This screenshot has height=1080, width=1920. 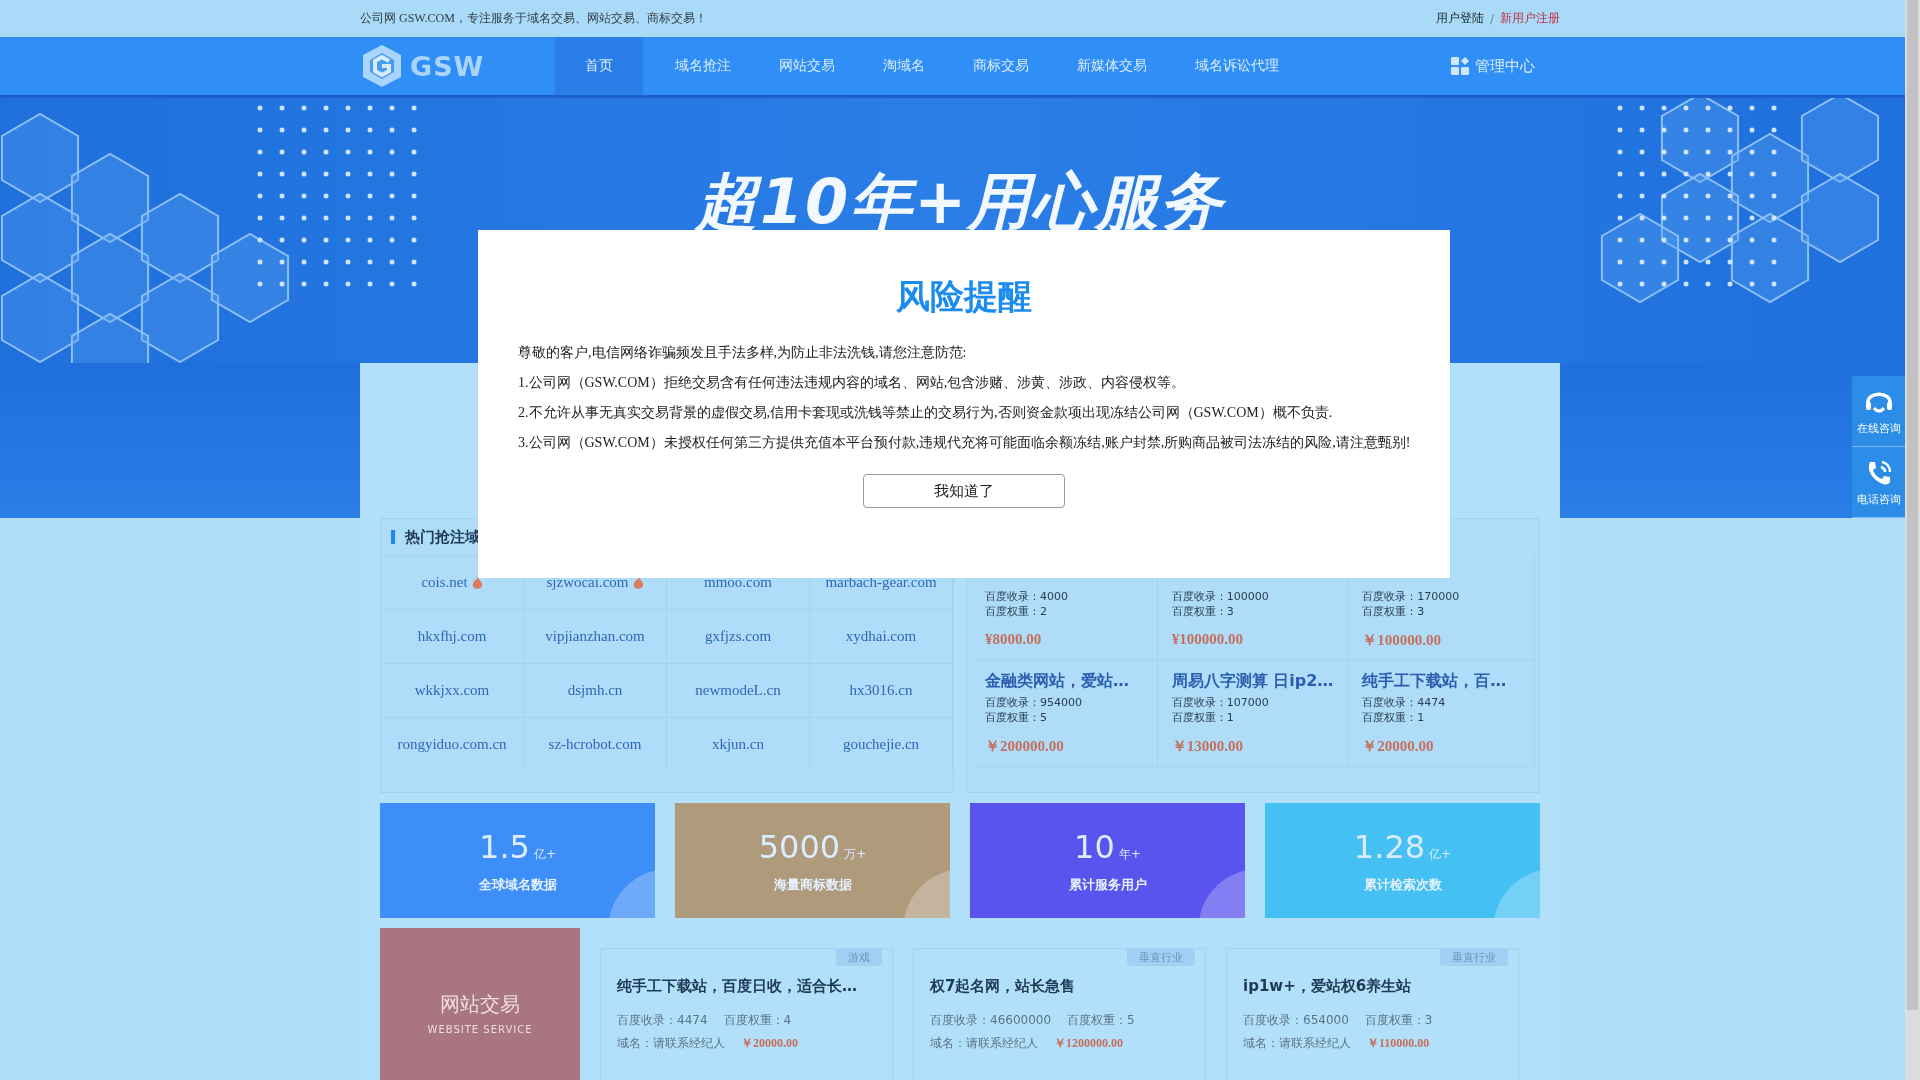 I want to click on dialog-intro: 尊敬的客户,电信网络诈骗频发且手法多样,为防止非法洗钱,请您注意防范:, so click(x=743, y=353).